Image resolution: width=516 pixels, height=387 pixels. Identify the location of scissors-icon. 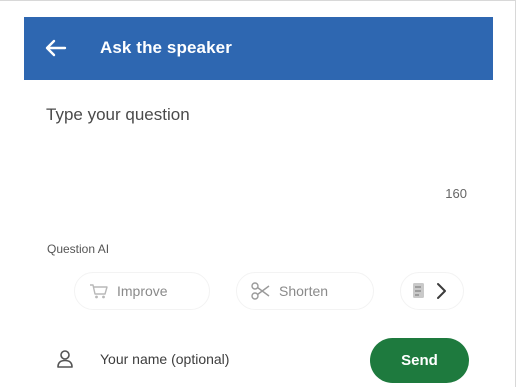
(261, 291).